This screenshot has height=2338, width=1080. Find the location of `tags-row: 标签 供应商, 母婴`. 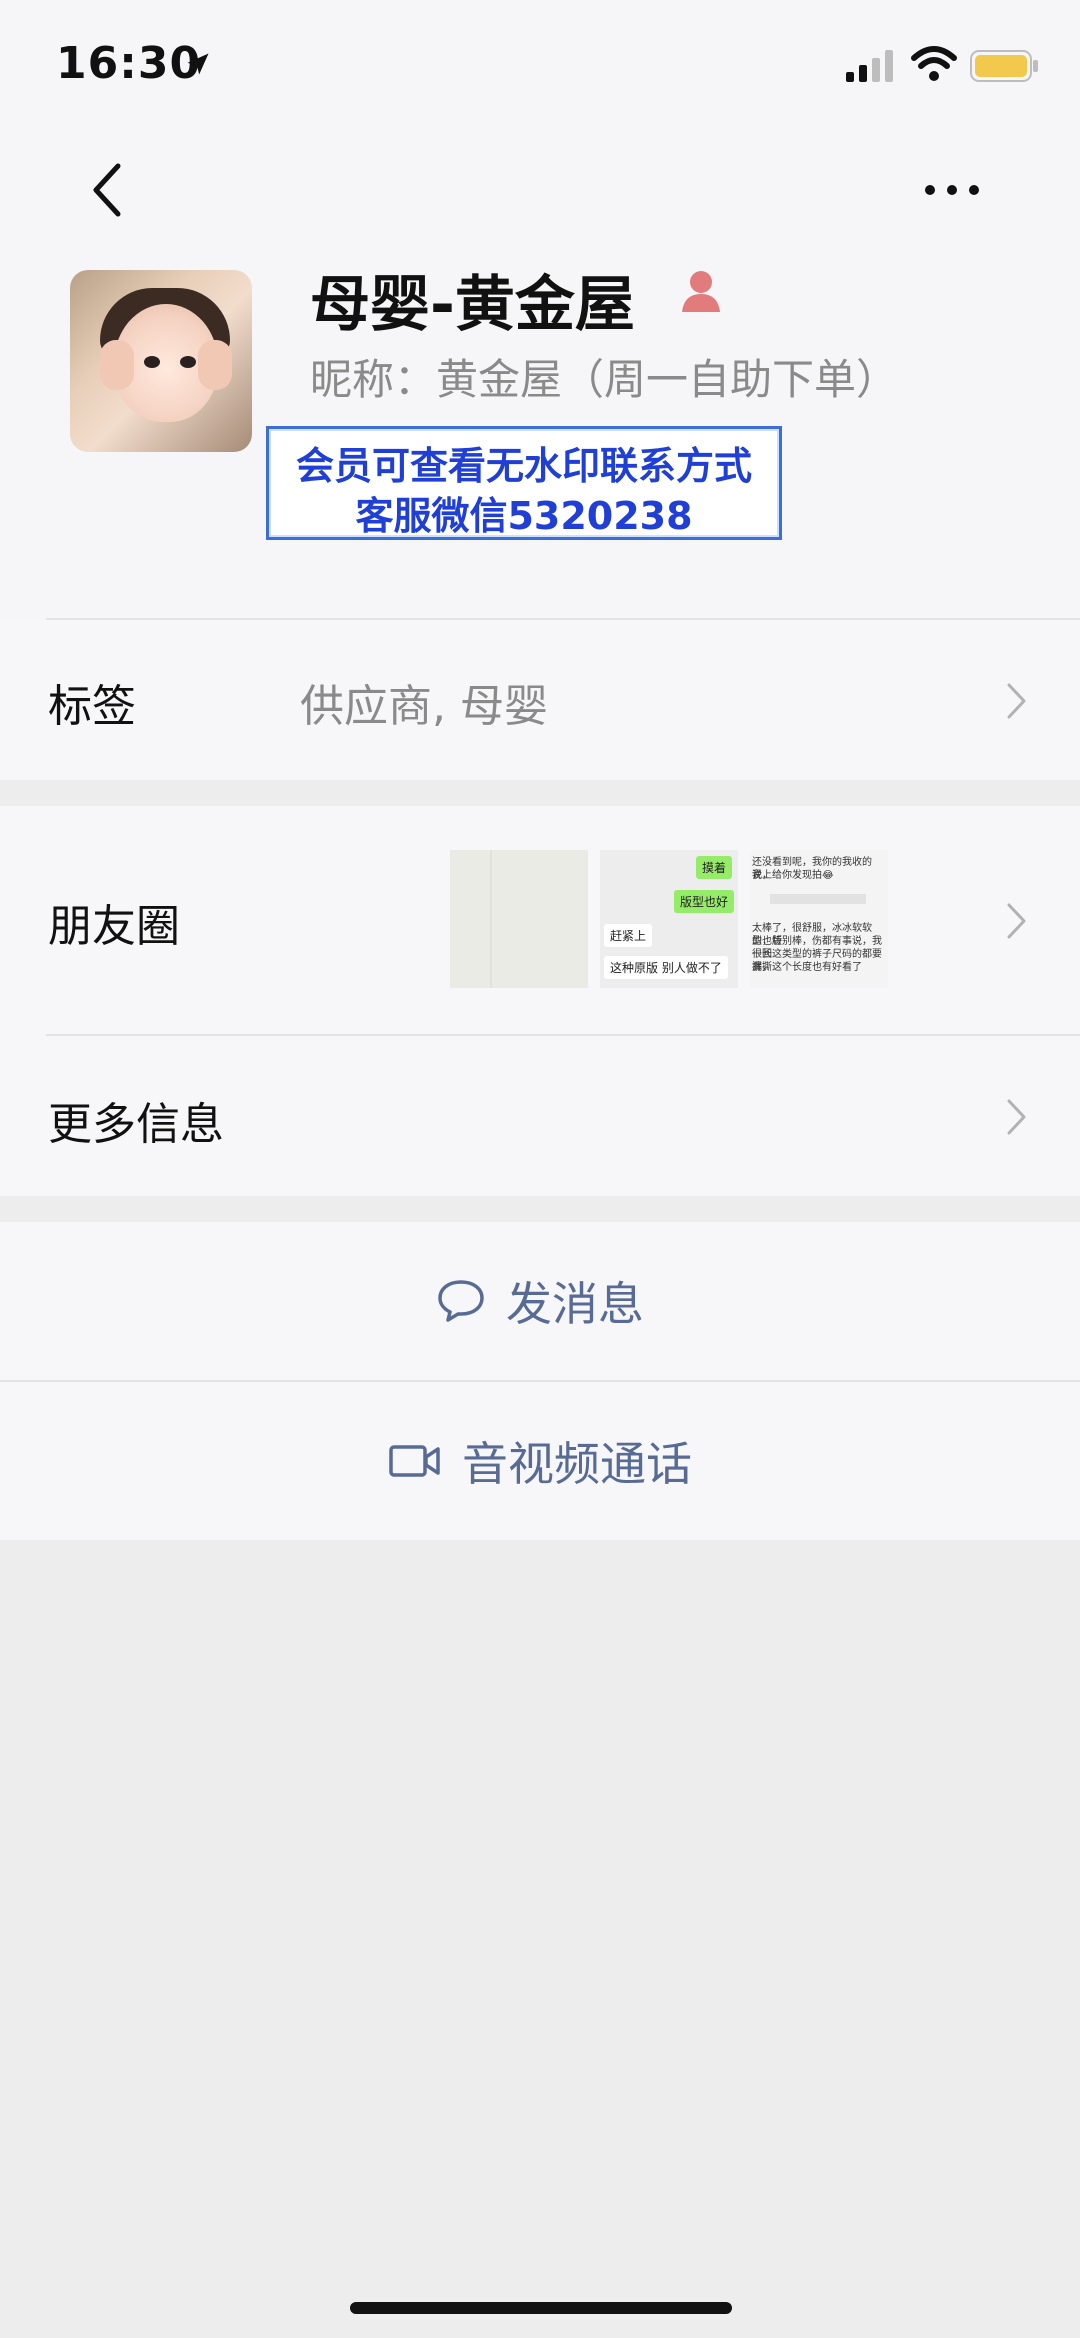

tags-row: 标签 供应商, 母婴 is located at coordinates (540, 700).